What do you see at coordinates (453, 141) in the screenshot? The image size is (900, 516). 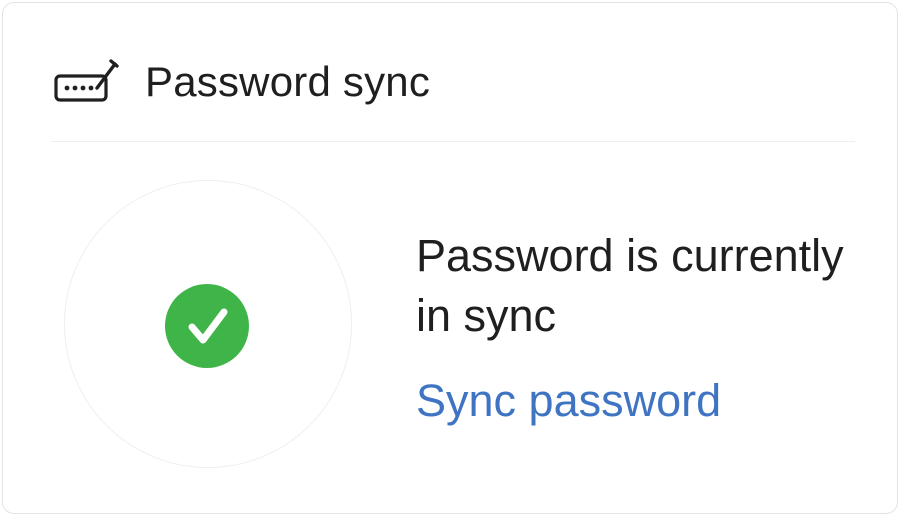 I see `header-divider` at bounding box center [453, 141].